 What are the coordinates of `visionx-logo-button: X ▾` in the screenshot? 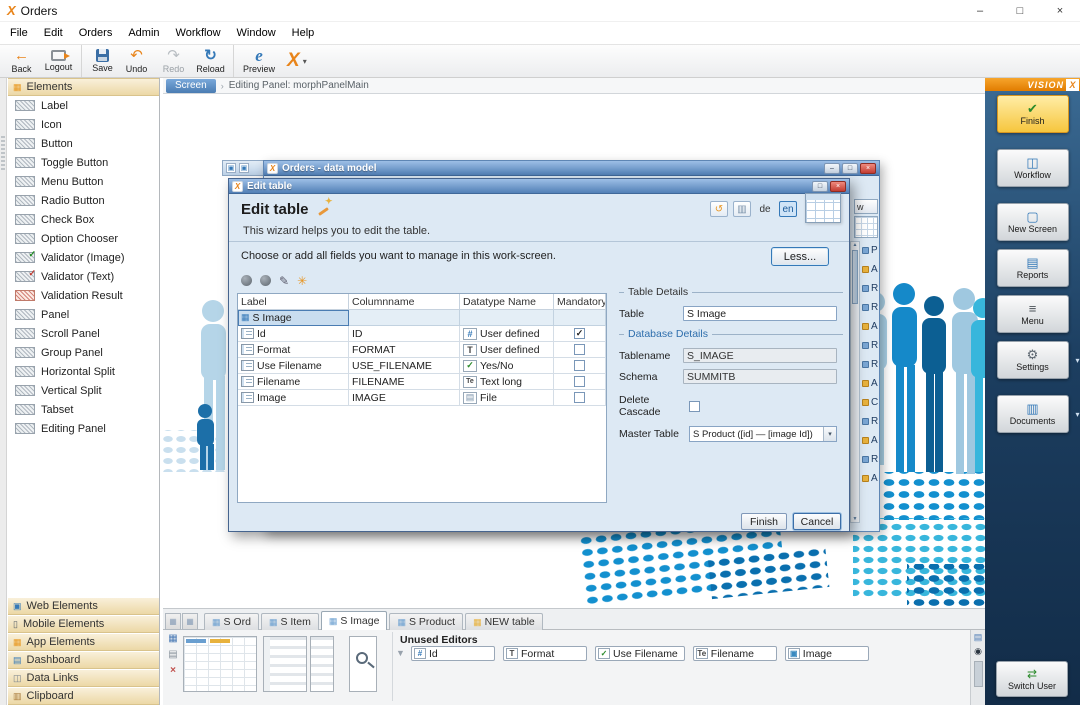 It's located at (297, 61).